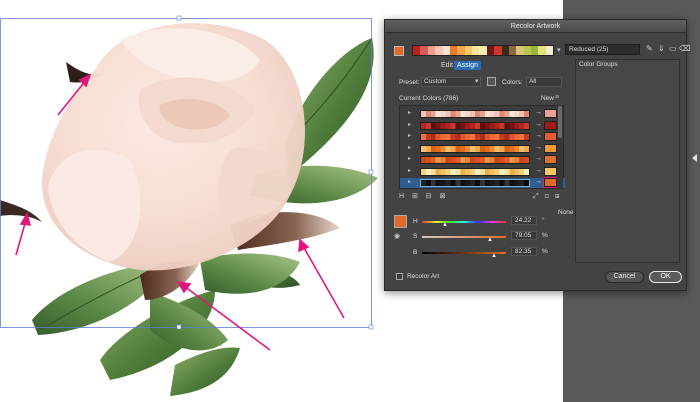 The image size is (700, 402). Describe the element at coordinates (415, 221) in the screenshot. I see `h-label: H` at that location.